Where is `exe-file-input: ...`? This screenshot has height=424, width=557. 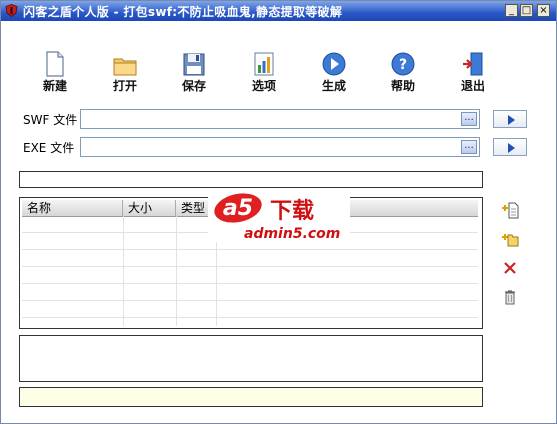 exe-file-input: ... is located at coordinates (280, 147).